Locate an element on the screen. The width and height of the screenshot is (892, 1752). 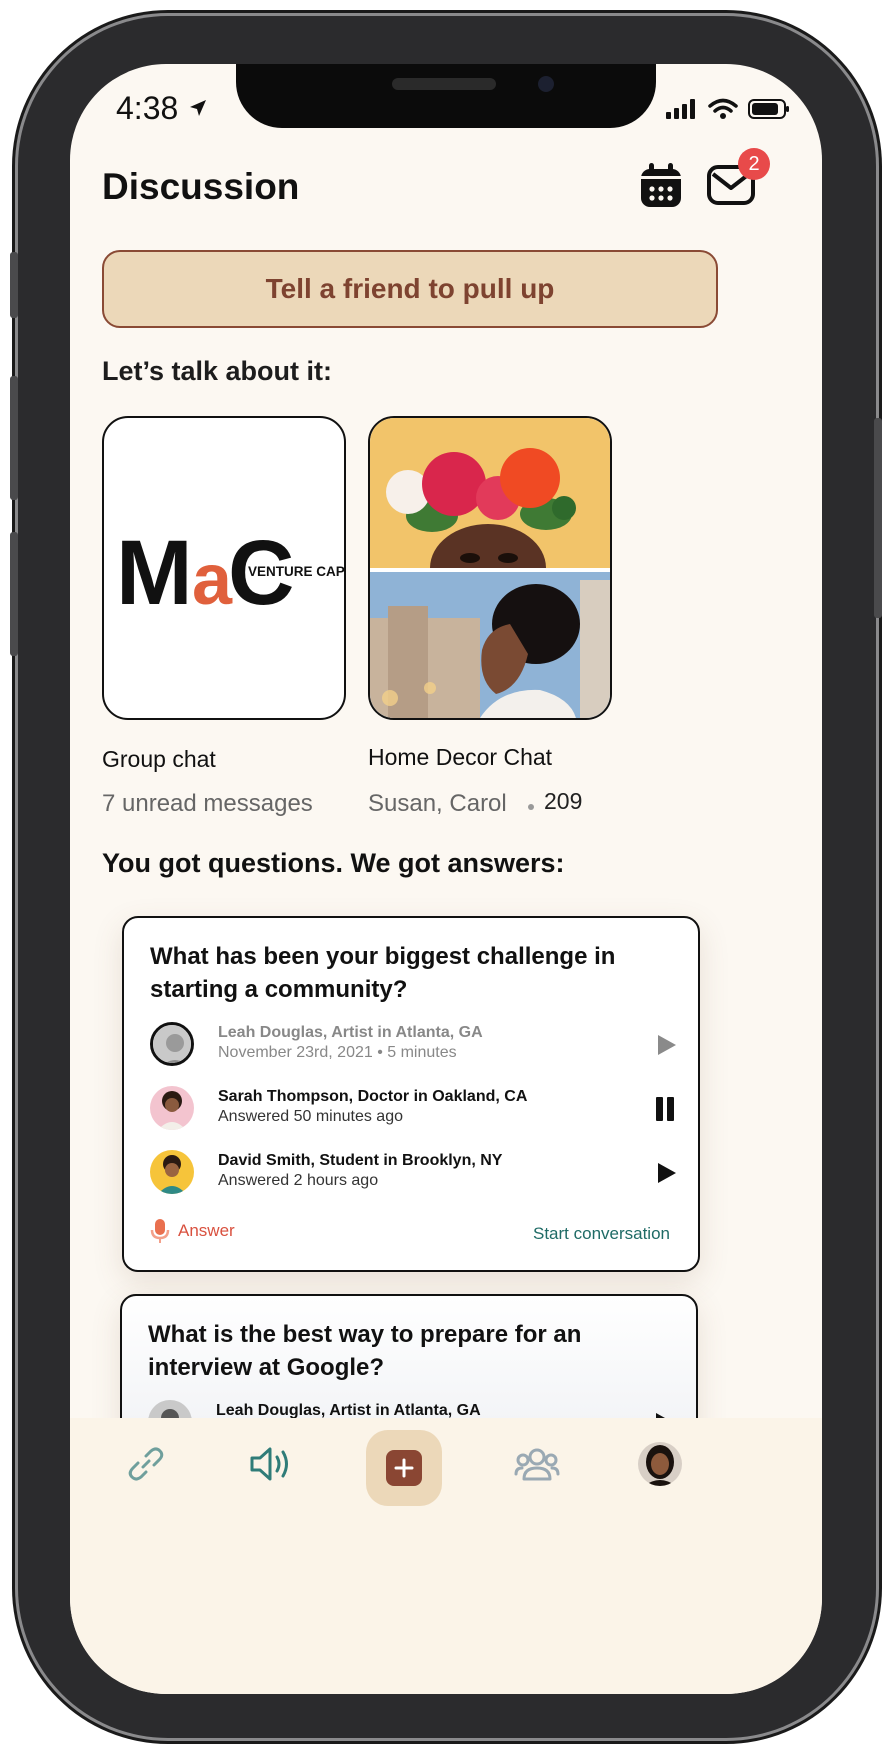
create-button is located at coordinates (404, 1468).